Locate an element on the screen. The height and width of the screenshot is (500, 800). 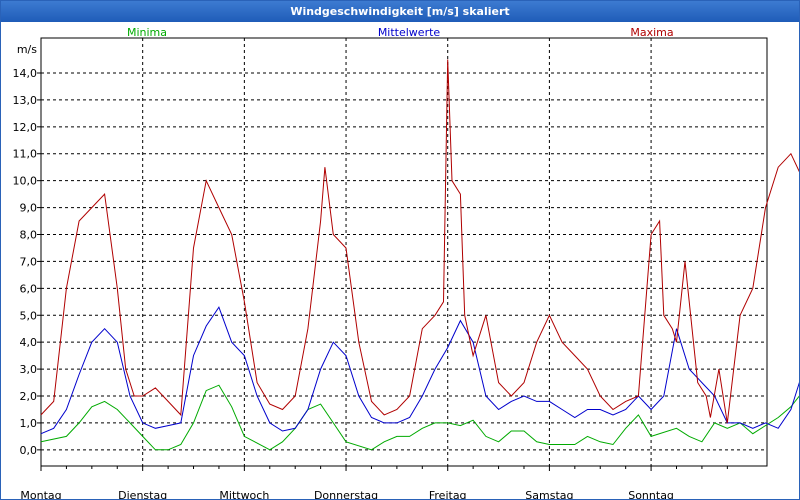
y-tick-label: 0,0 is located at coordinates (29, 450).